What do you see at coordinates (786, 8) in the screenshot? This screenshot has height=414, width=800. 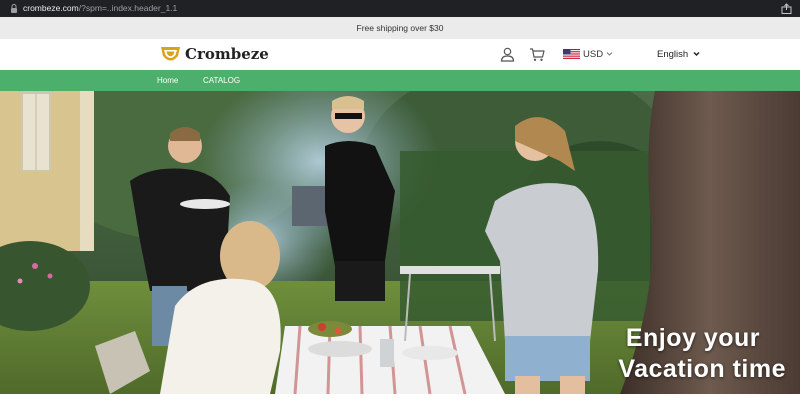 I see `share-icon` at bounding box center [786, 8].